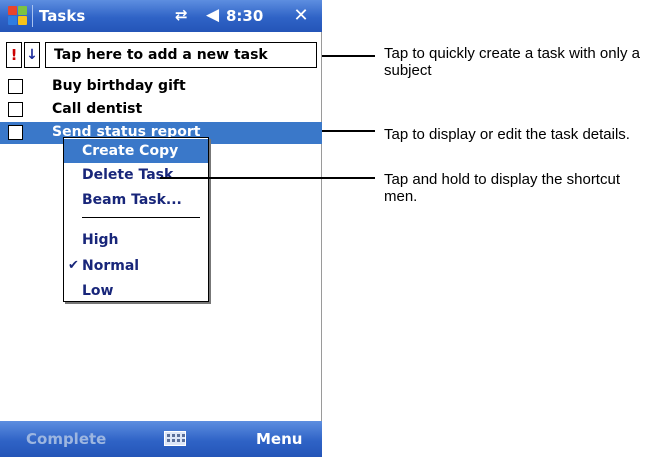  What do you see at coordinates (136, 151) in the screenshot?
I see `menu-item-create-copy: Create Copy` at bounding box center [136, 151].